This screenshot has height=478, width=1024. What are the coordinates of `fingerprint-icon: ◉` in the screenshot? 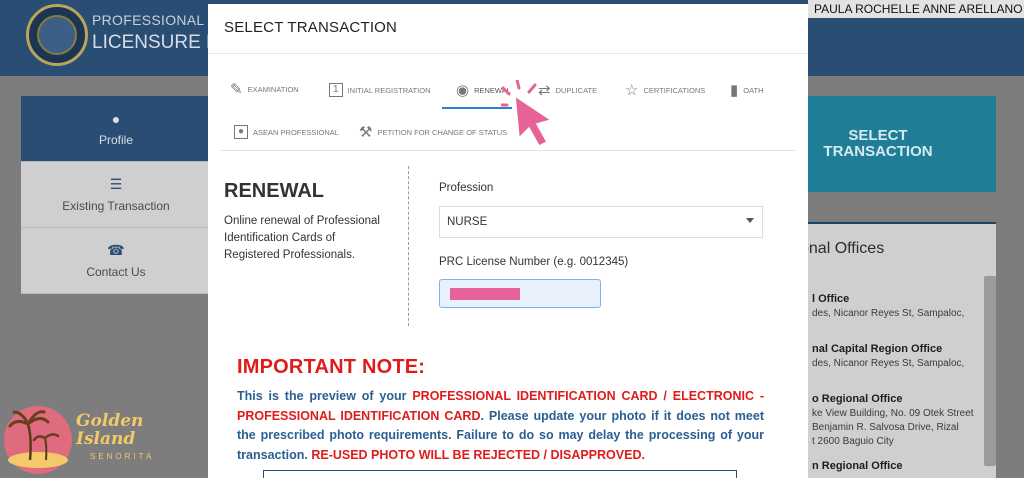 It's located at (463, 90).